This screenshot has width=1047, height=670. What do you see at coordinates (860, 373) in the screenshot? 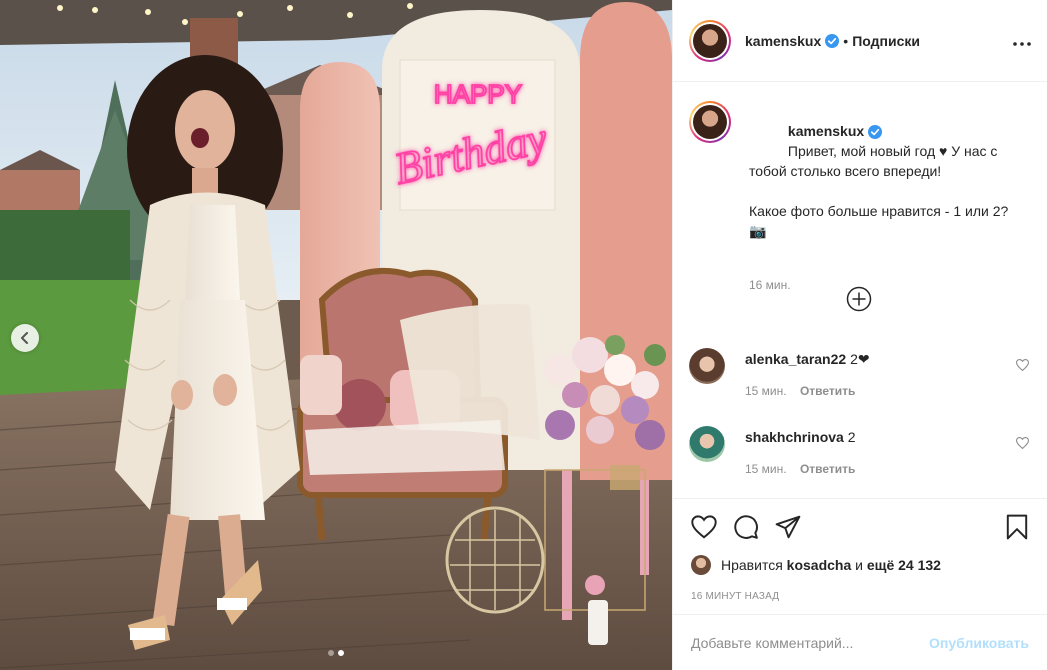
I see `comment-item: alenka_taran22 2❤ 15 мин. Ответить` at bounding box center [860, 373].